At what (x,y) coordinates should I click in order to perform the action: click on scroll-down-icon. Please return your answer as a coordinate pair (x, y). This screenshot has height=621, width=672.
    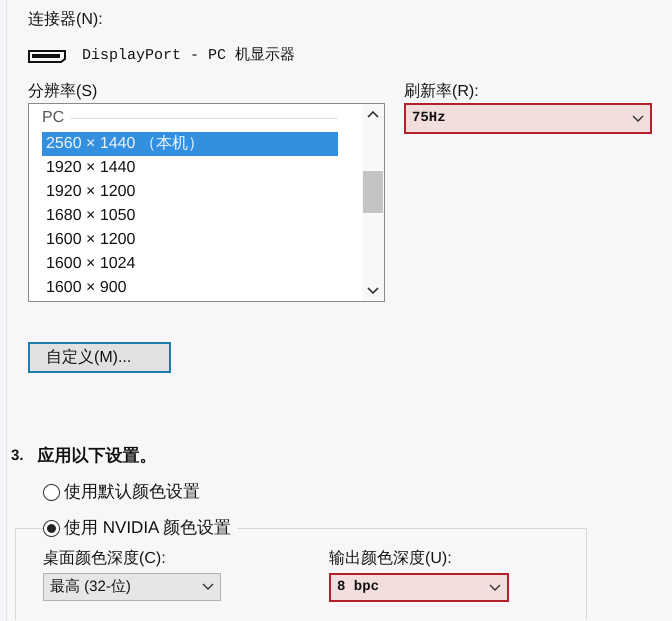
    Looking at the image, I should click on (373, 291).